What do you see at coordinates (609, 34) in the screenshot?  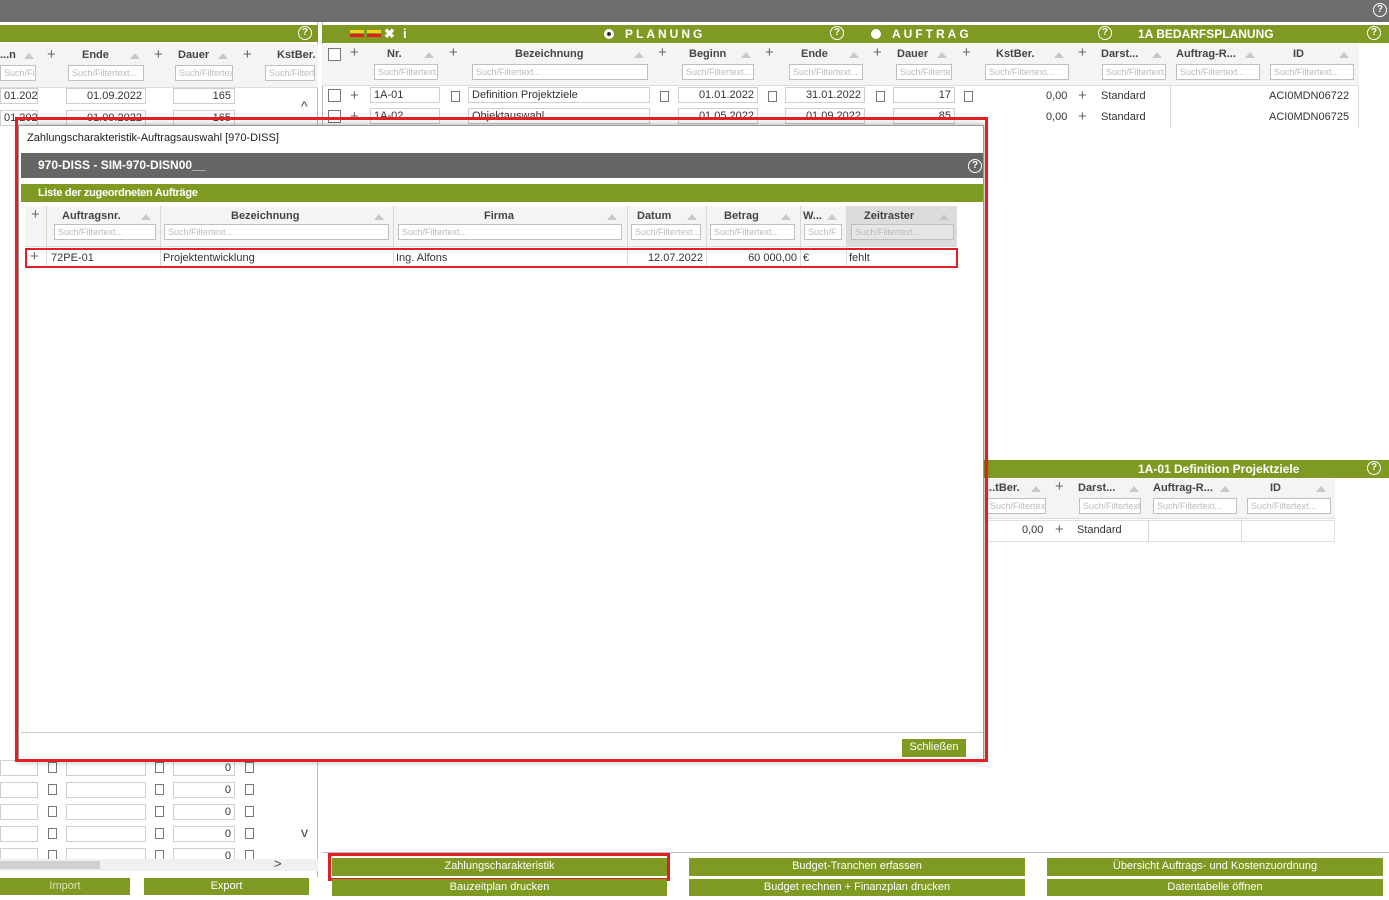 I see `planung-radio` at bounding box center [609, 34].